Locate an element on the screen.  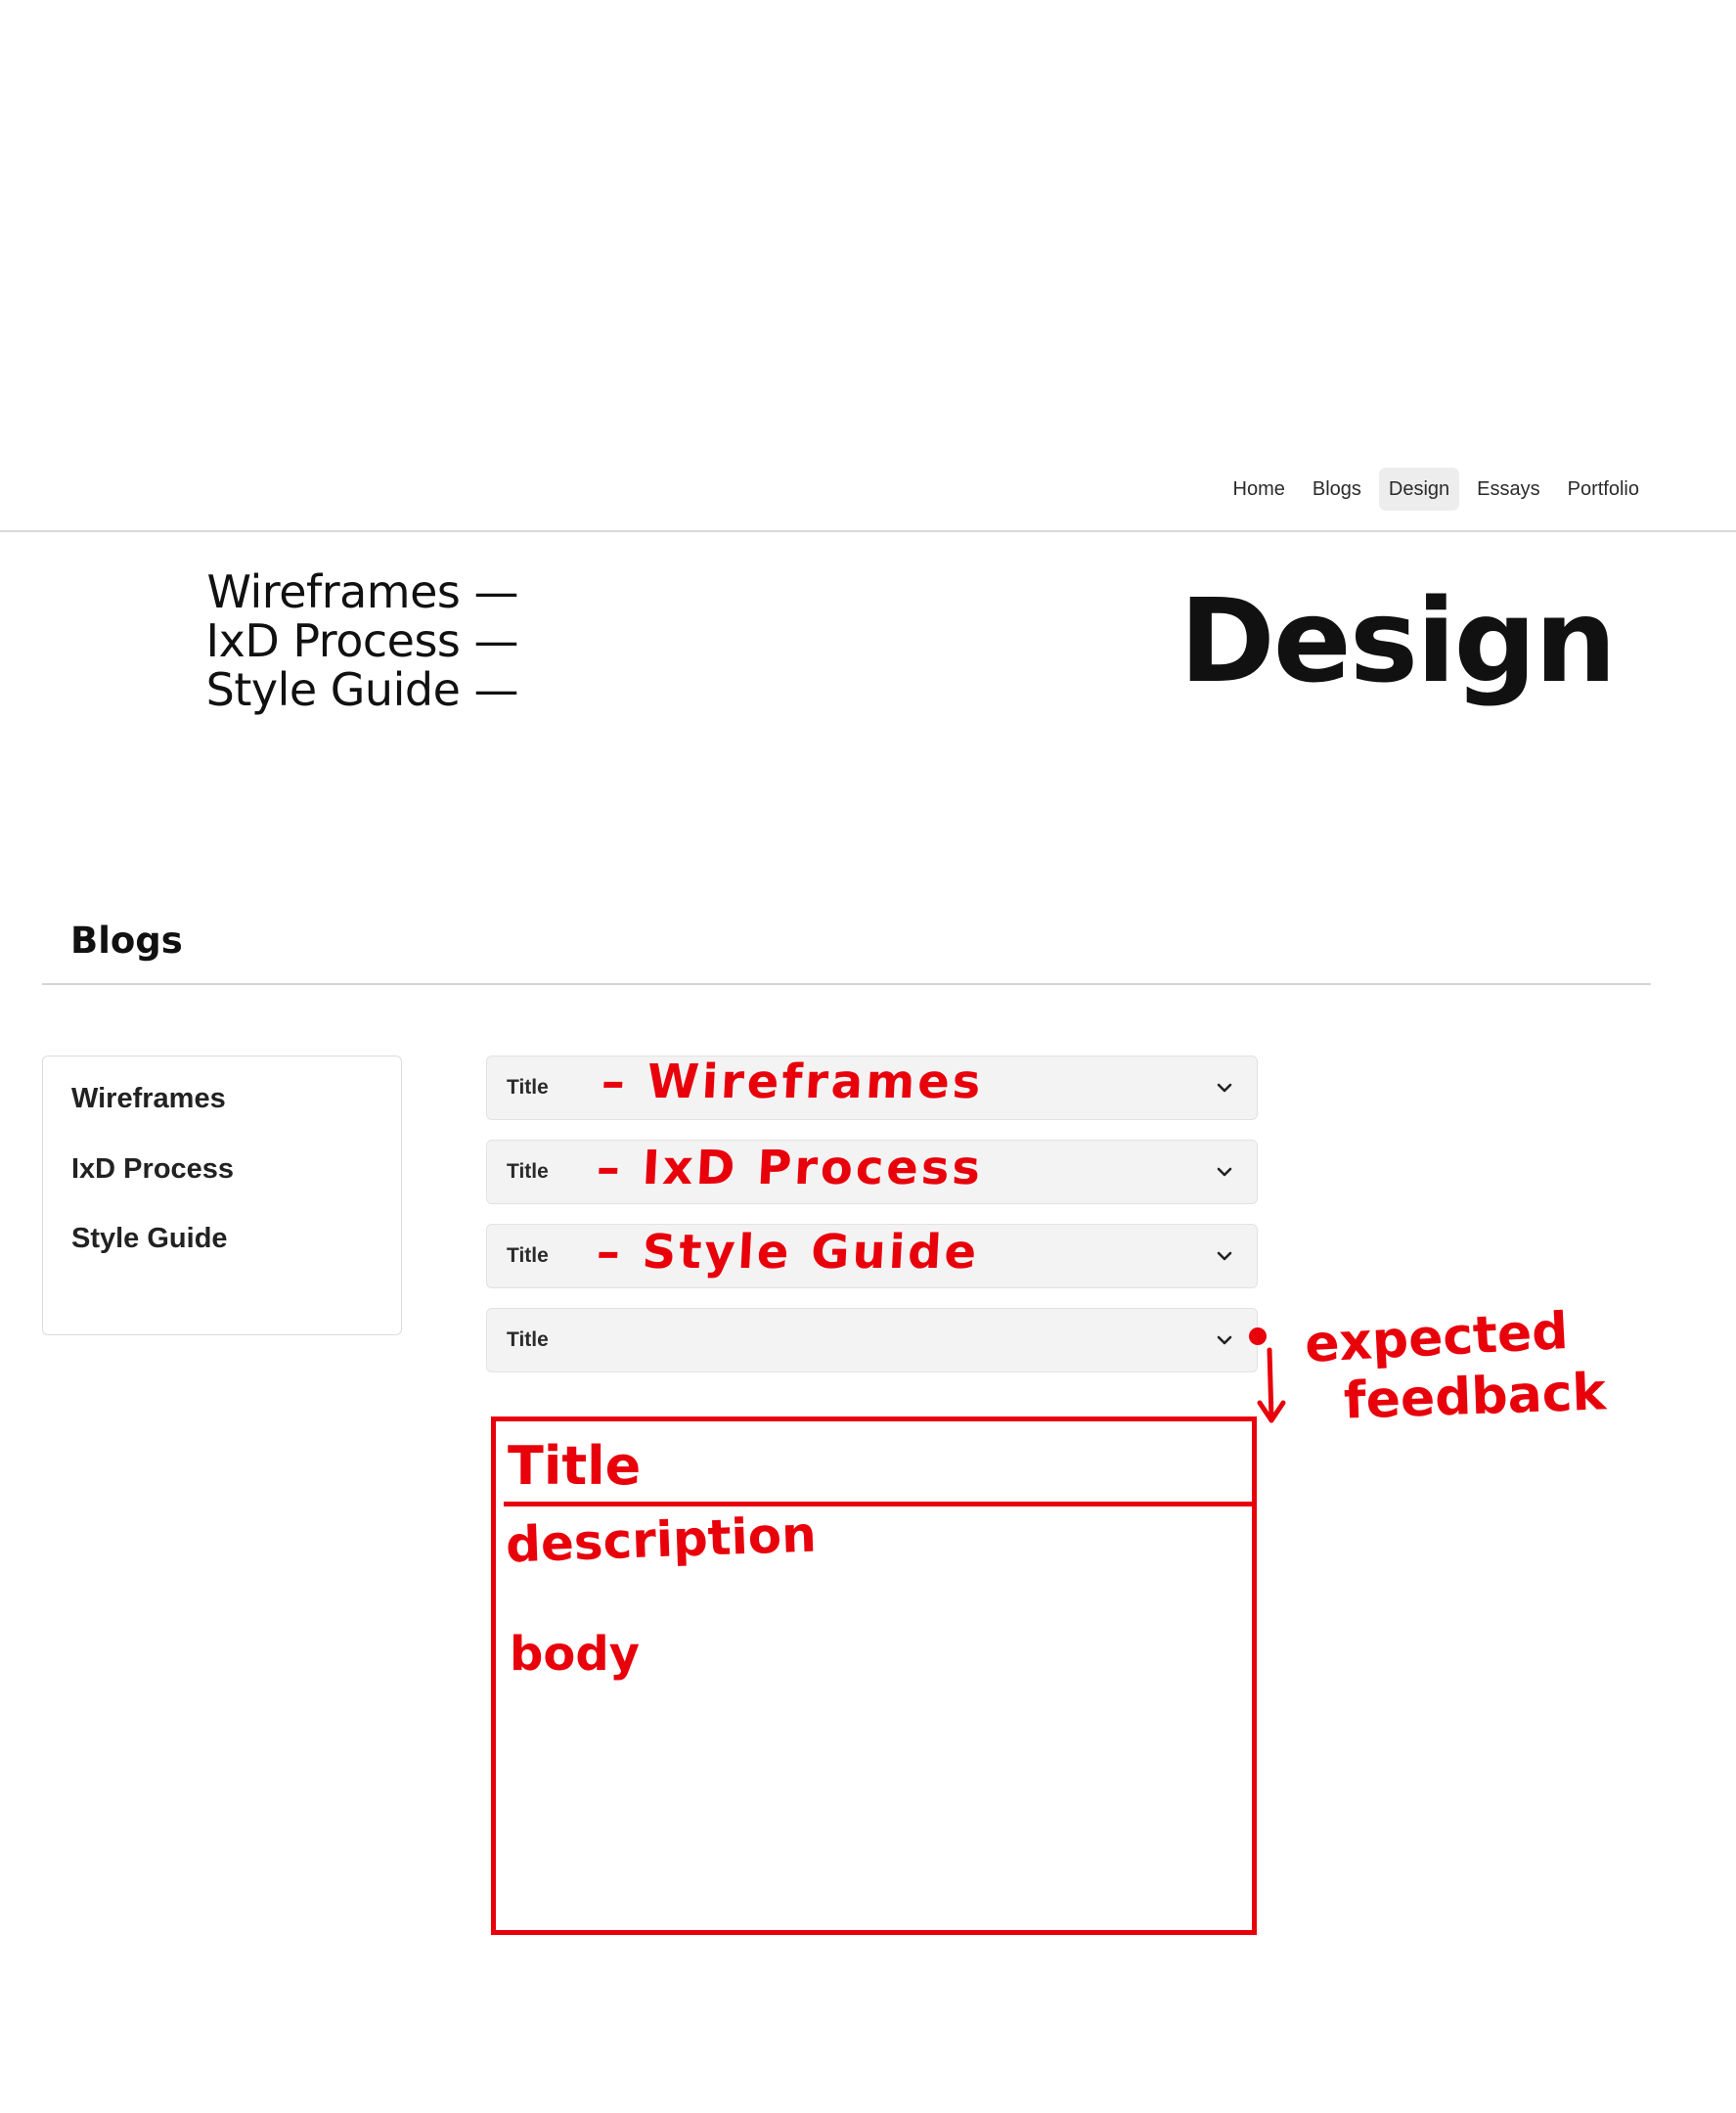
hero-link-style-guide: Style Guide — is located at coordinates (358, 690).